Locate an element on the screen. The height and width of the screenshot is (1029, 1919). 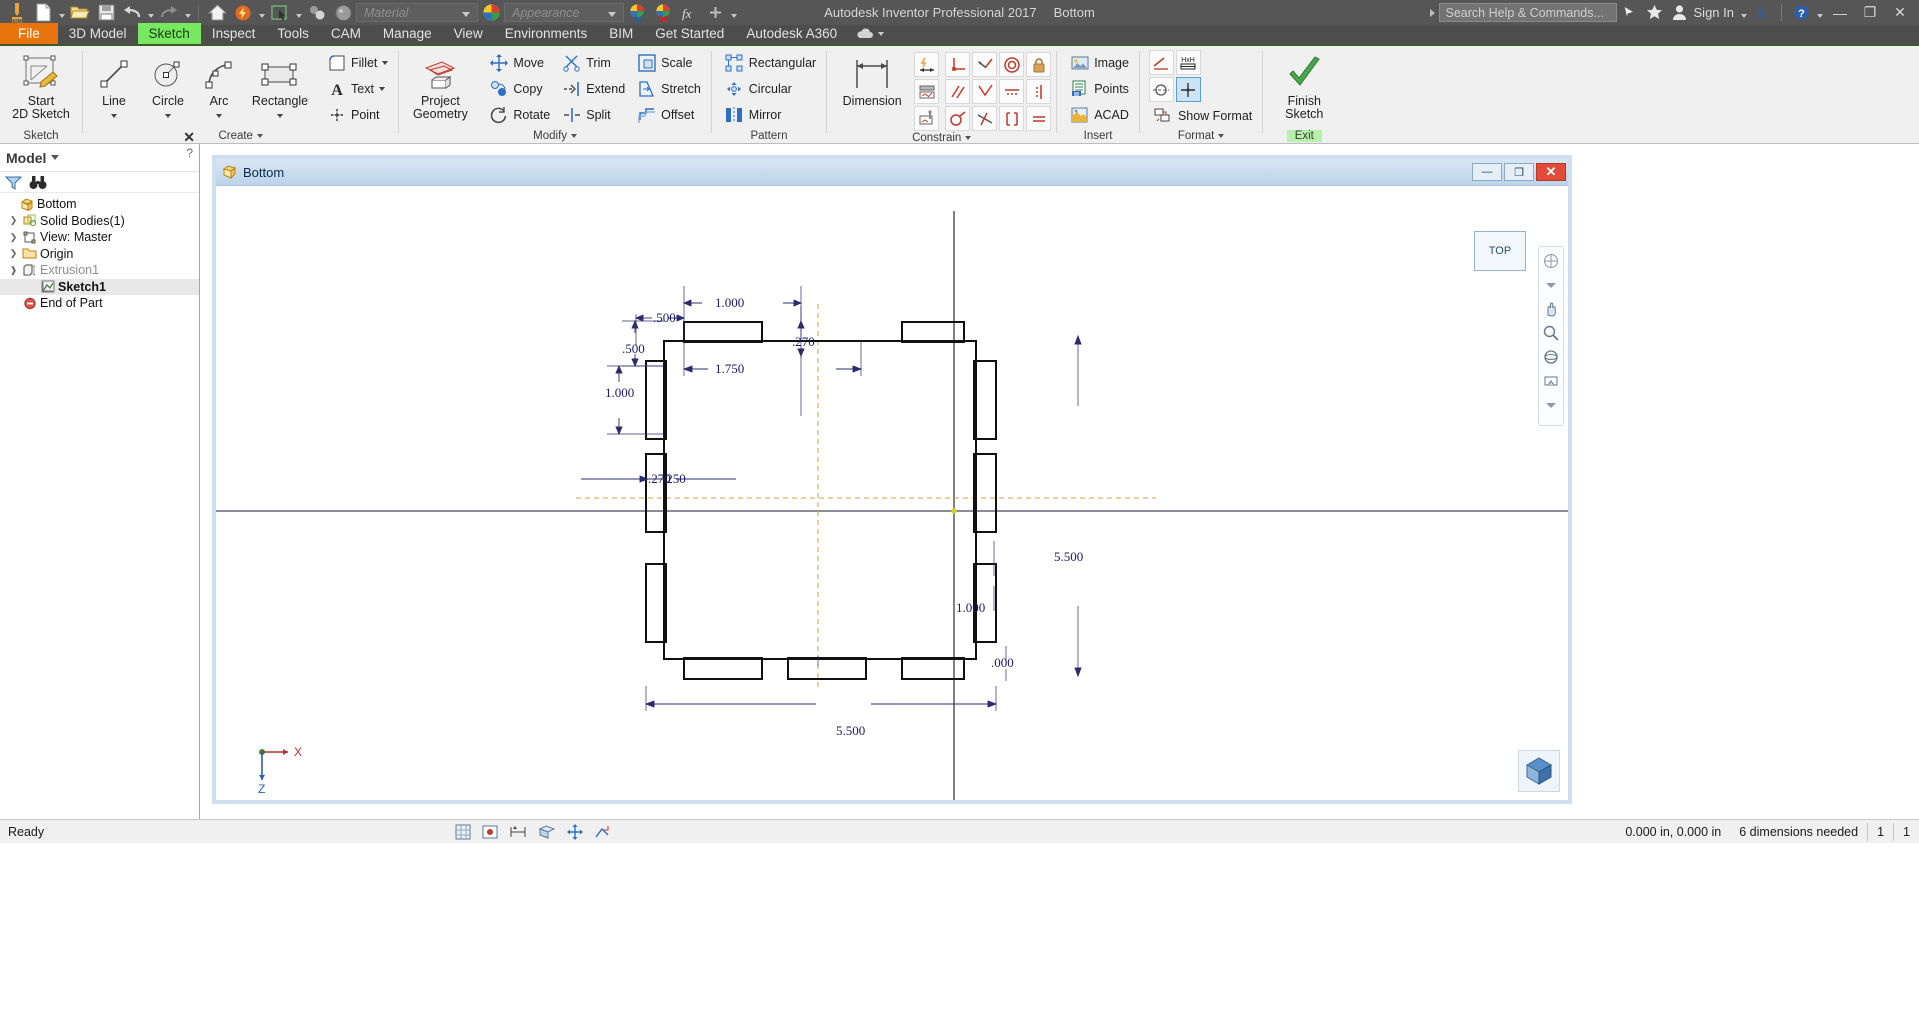
horizontal-constraint-icon is located at coordinates (1012, 91).